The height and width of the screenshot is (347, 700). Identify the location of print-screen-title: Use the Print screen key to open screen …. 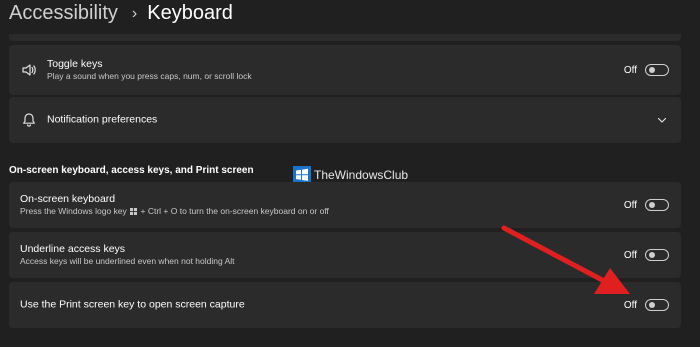
(132, 304).